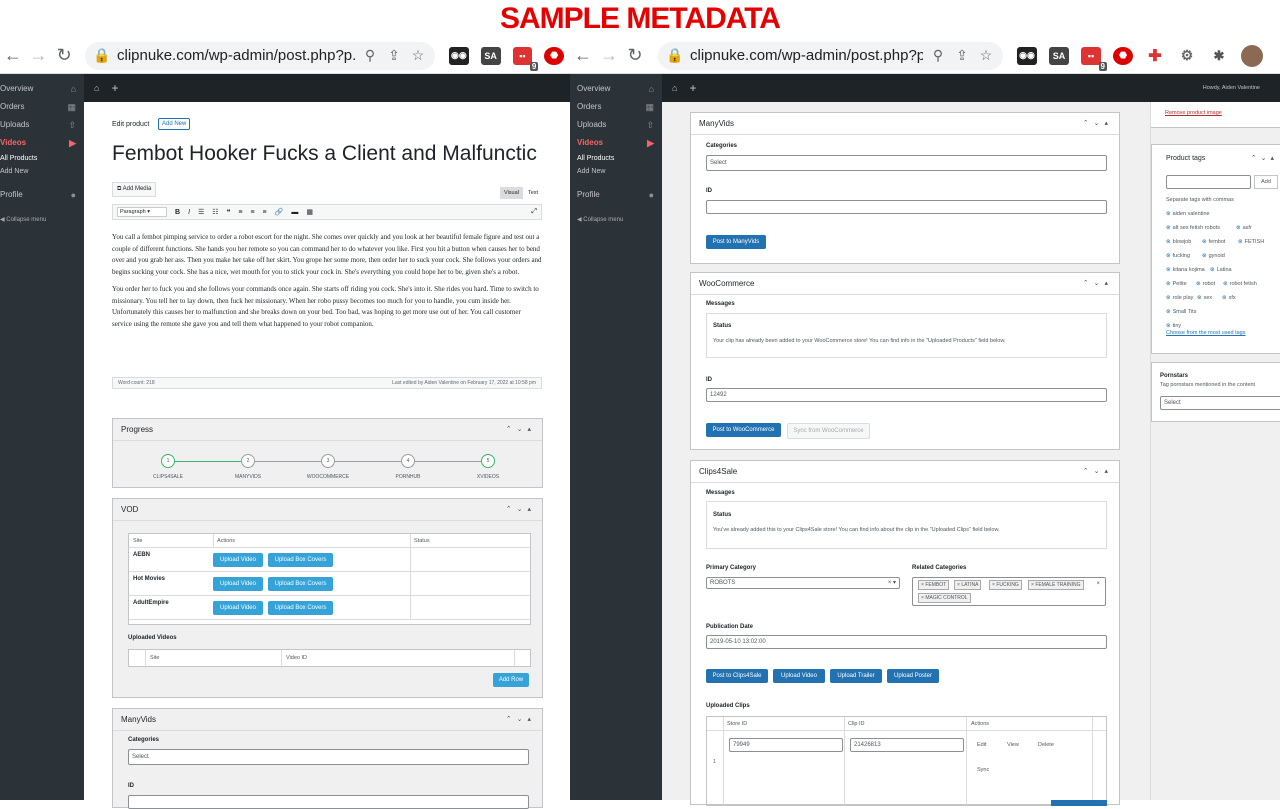 The height and width of the screenshot is (809, 1280). What do you see at coordinates (490, 55) in the screenshot?
I see `extension-sa-icon: SA` at bounding box center [490, 55].